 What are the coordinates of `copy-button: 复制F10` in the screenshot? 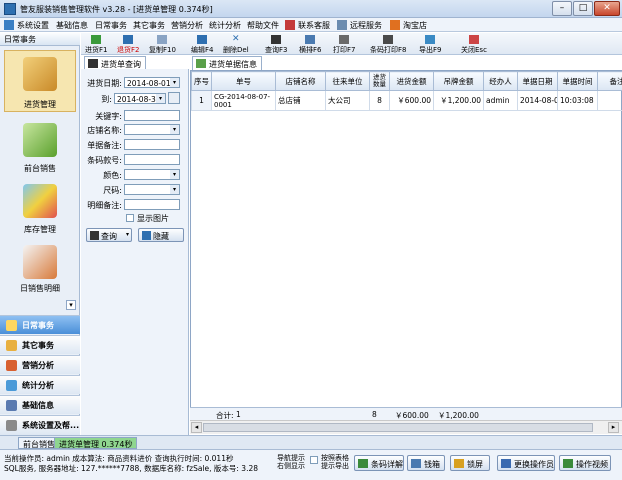 It's located at (162, 45).